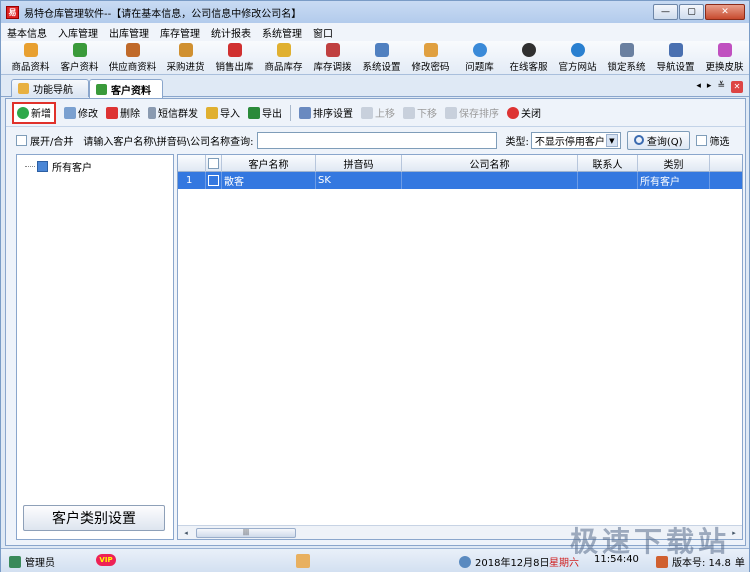 The height and width of the screenshot is (572, 750). I want to click on tree-node-all-customers: 所有客户, so click(99, 166).